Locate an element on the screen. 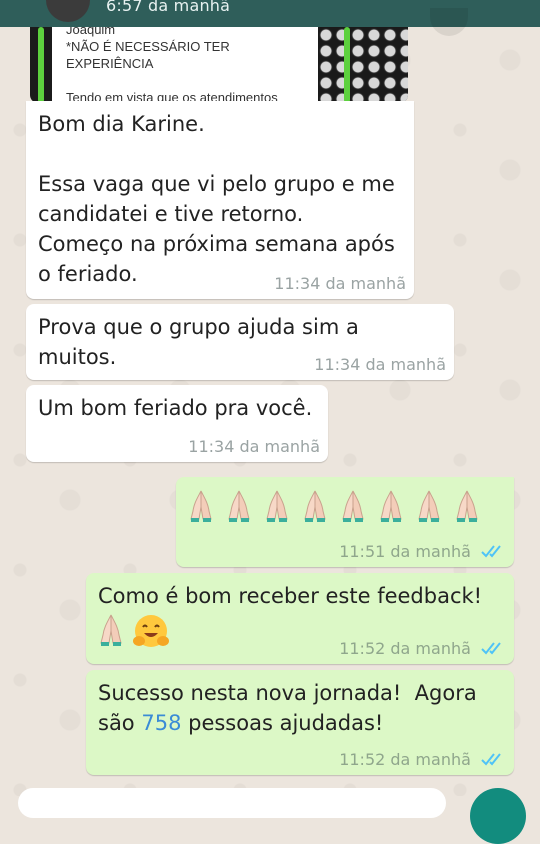 The image size is (540, 844). phone-number-link: 758 is located at coordinates (161, 723).